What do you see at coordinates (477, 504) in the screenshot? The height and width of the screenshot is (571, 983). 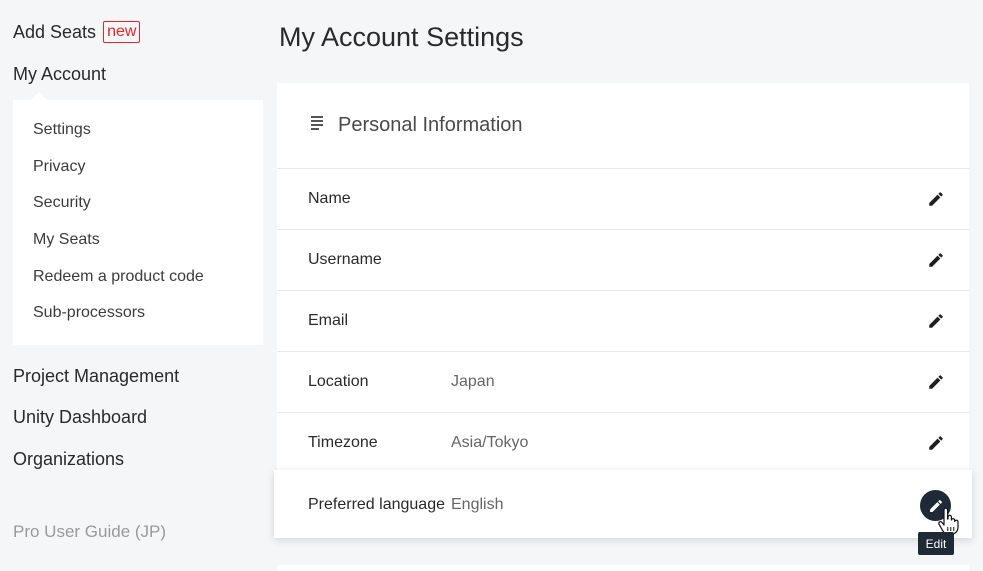 I see `row-value: English` at bounding box center [477, 504].